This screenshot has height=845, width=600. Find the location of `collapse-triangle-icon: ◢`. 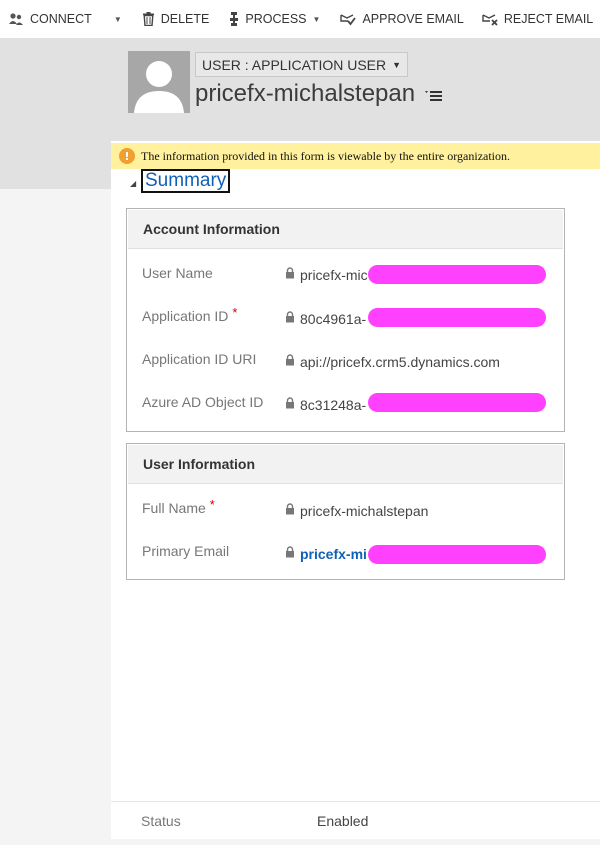

collapse-triangle-icon: ◢ is located at coordinates (133, 183).